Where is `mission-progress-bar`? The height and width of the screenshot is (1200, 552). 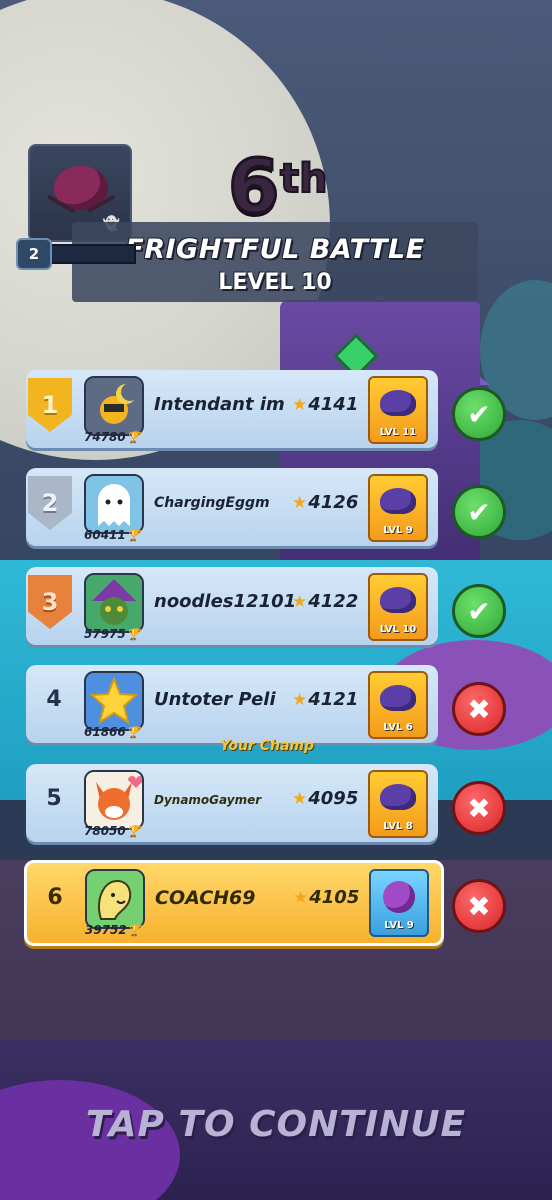 mission-progress-bar is located at coordinates (90, 254).